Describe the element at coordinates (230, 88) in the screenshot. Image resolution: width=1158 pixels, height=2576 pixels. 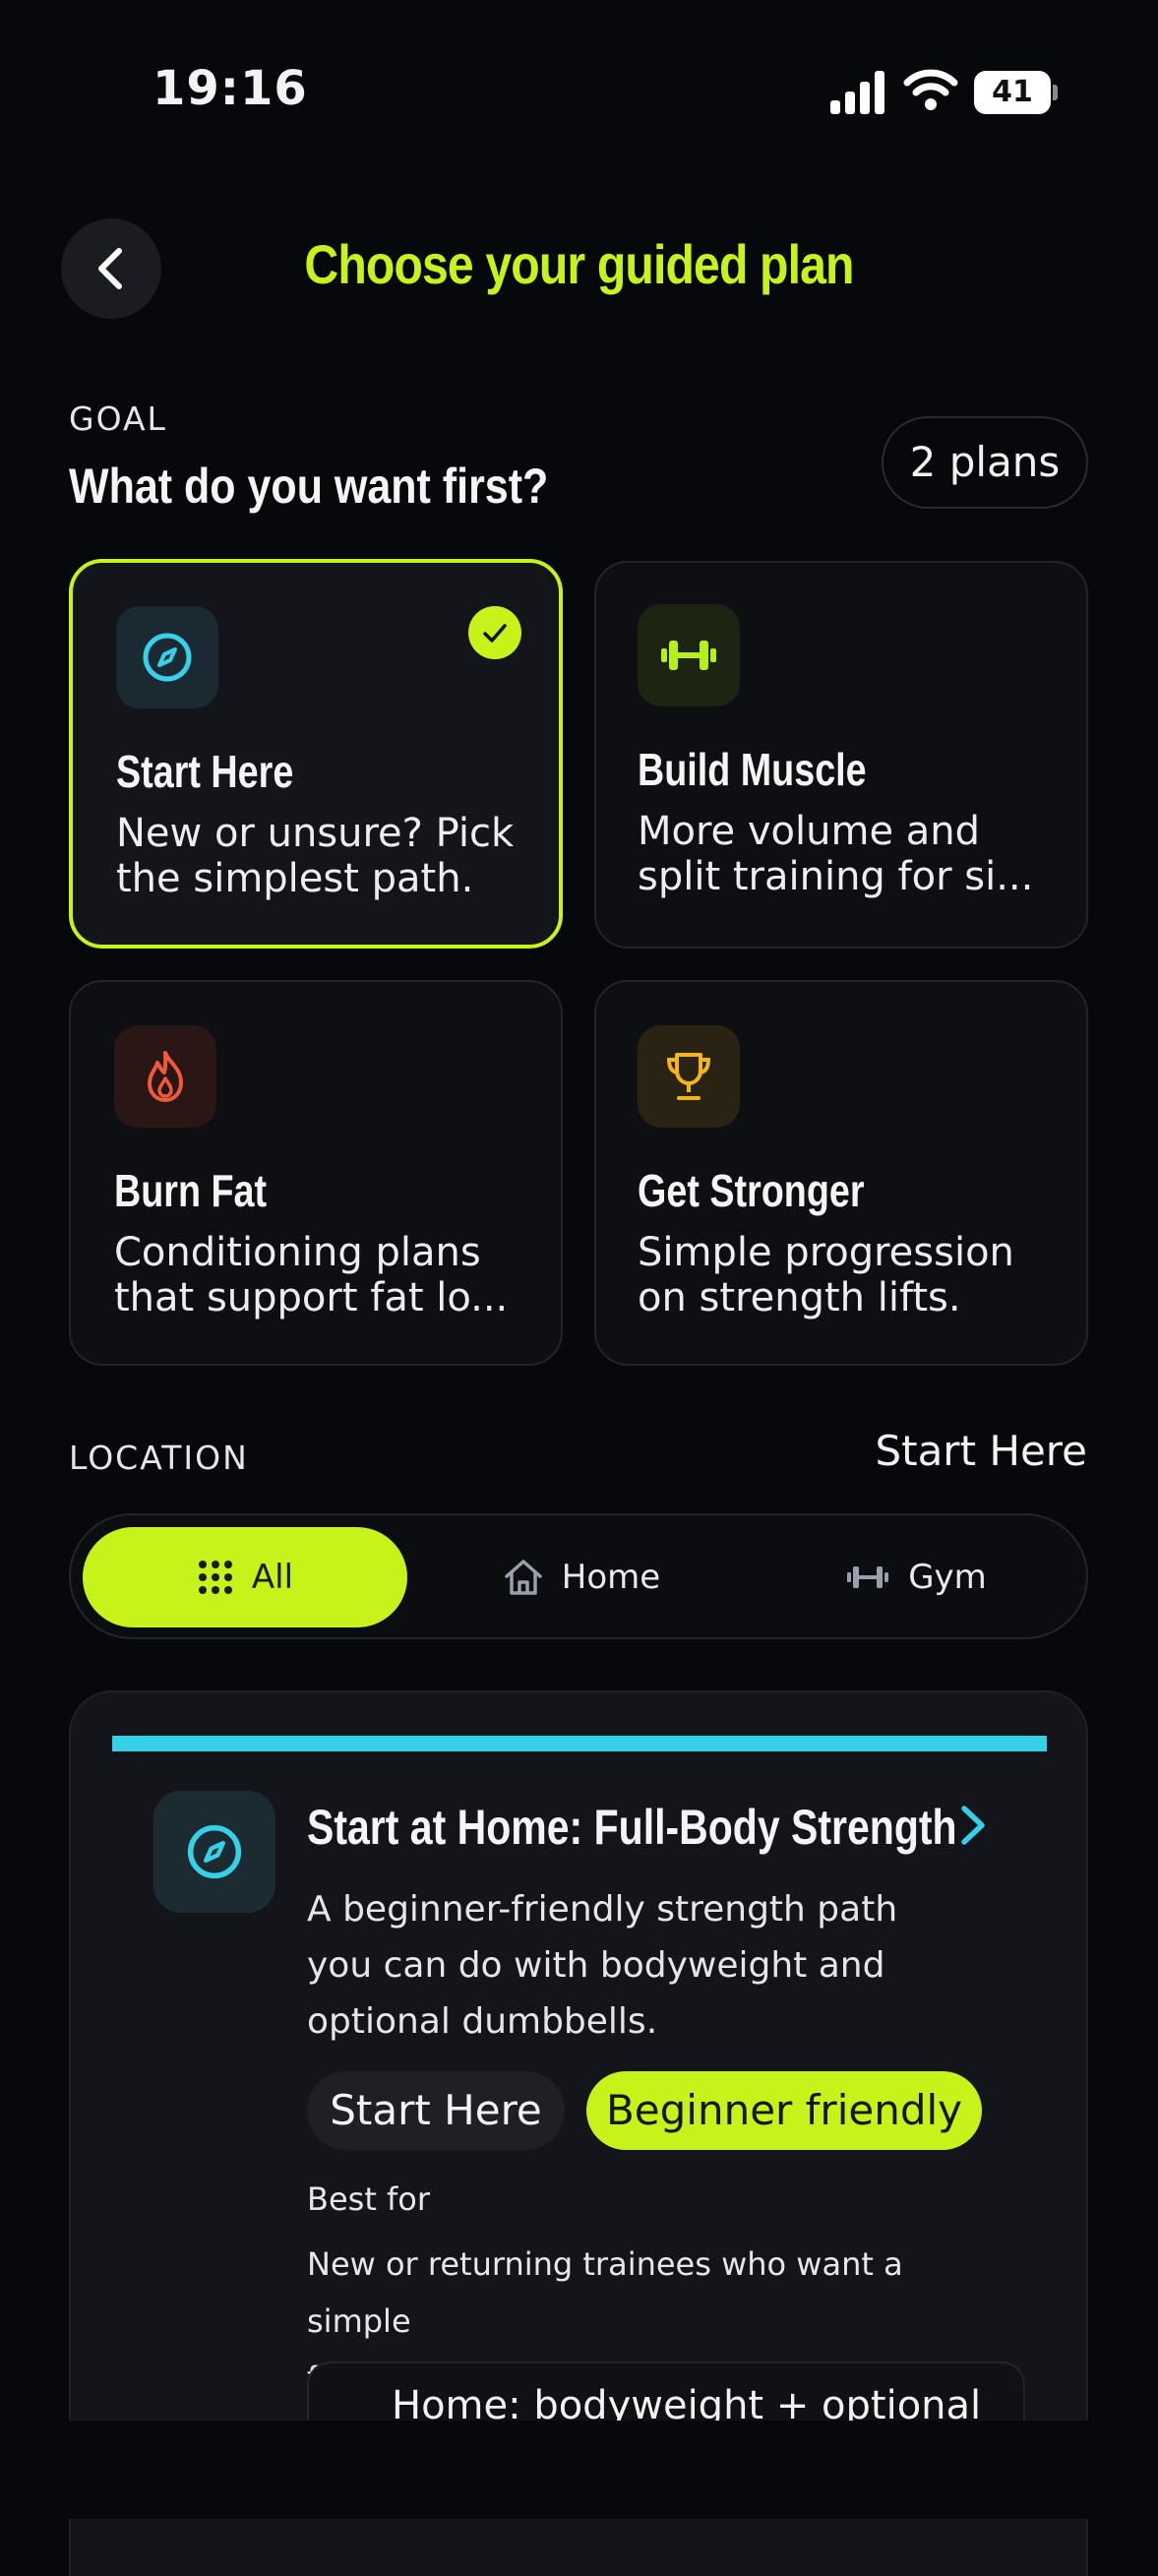
I see `status-time: 19:16` at that location.